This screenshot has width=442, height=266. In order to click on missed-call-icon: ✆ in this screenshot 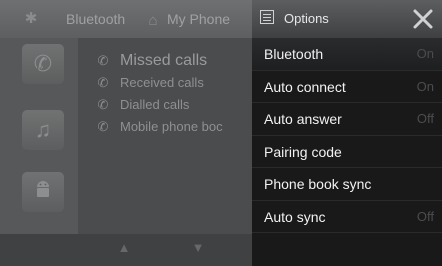, I will do `click(103, 60)`.